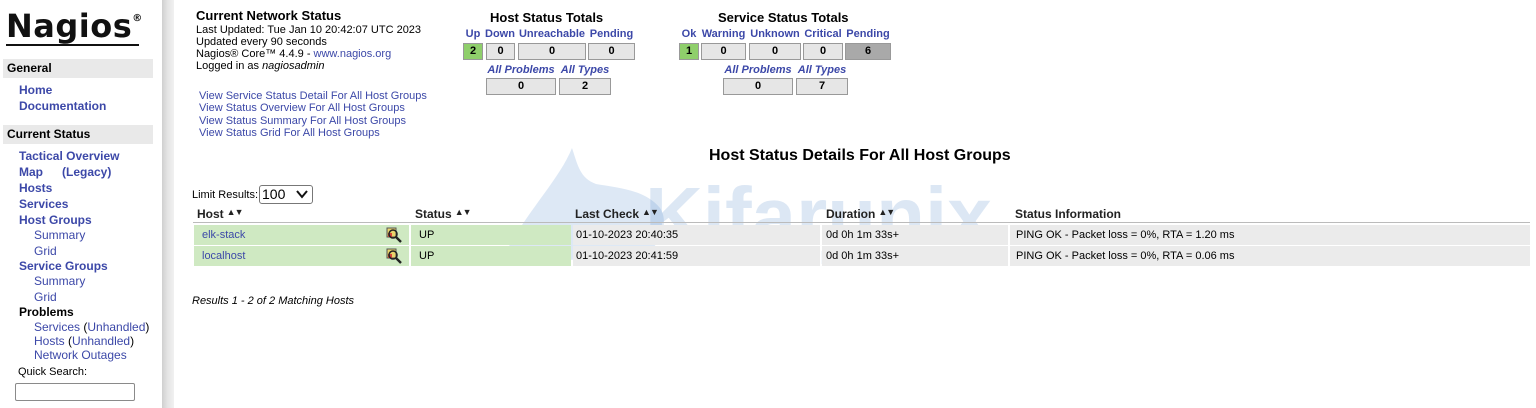 The height and width of the screenshot is (408, 1536). I want to click on service-totals-title: Service Status Totals, so click(783, 17).